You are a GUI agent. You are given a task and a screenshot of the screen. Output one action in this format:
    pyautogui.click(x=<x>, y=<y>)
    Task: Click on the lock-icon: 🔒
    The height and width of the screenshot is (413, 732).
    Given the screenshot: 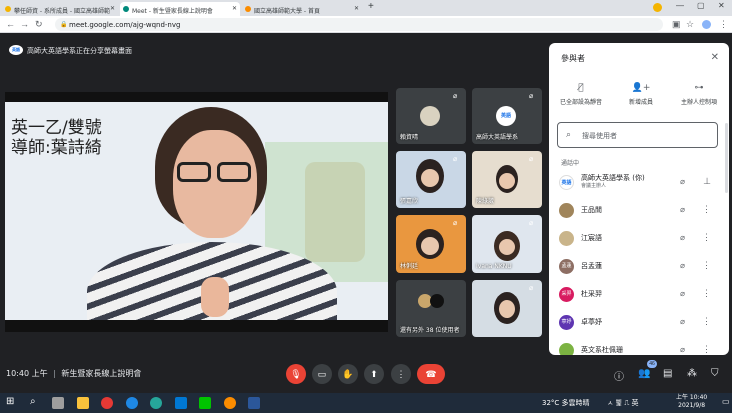 What is the action you would take?
    pyautogui.click(x=64, y=24)
    